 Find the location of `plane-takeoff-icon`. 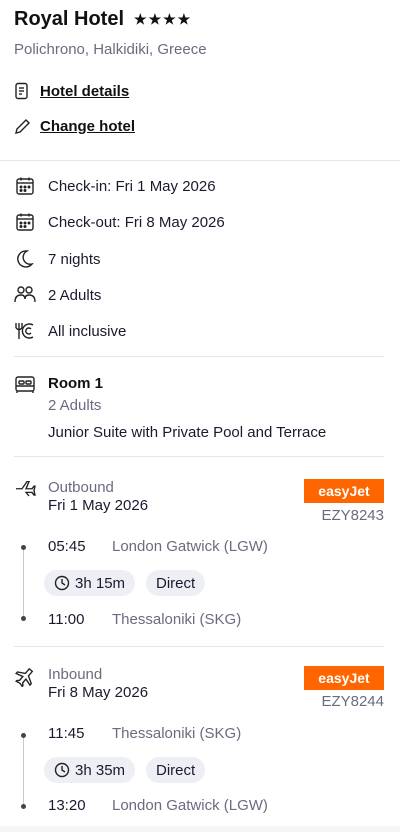

plane-takeoff-icon is located at coordinates (25, 492).